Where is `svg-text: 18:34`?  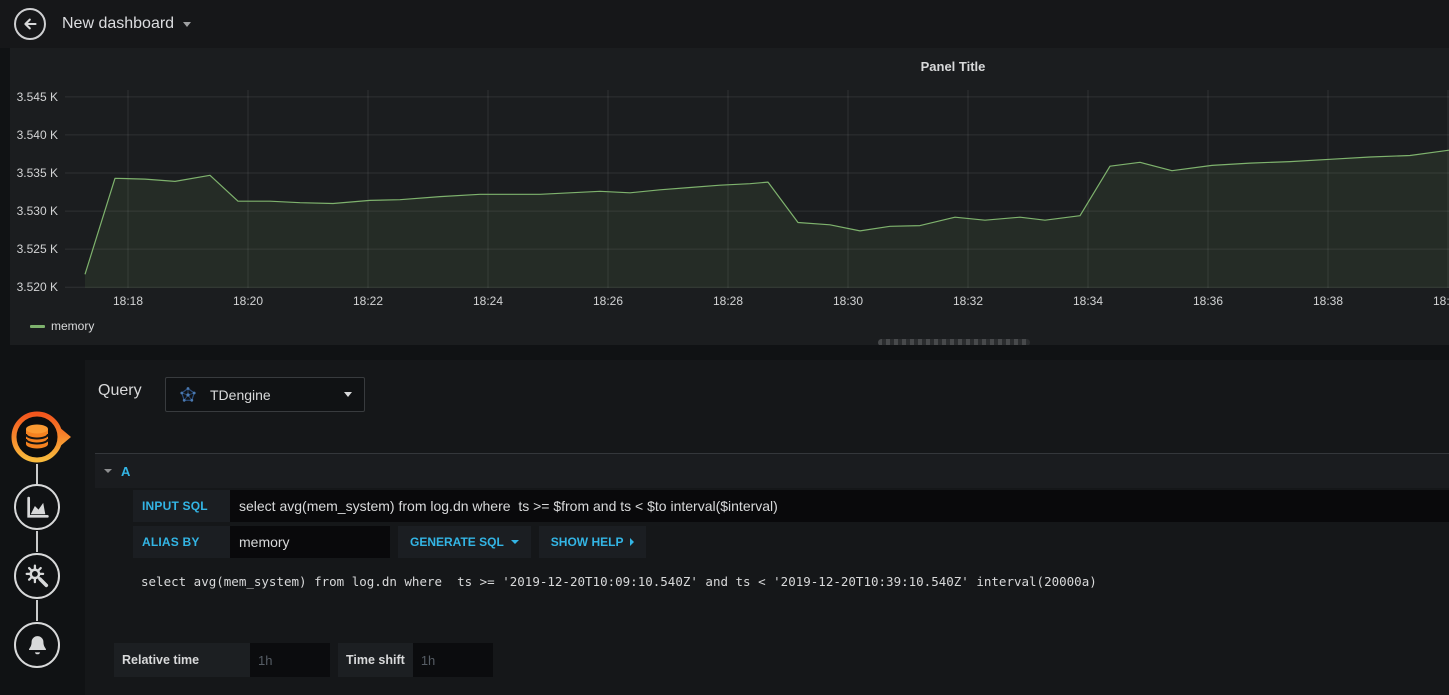 svg-text: 18:34 is located at coordinates (1088, 301).